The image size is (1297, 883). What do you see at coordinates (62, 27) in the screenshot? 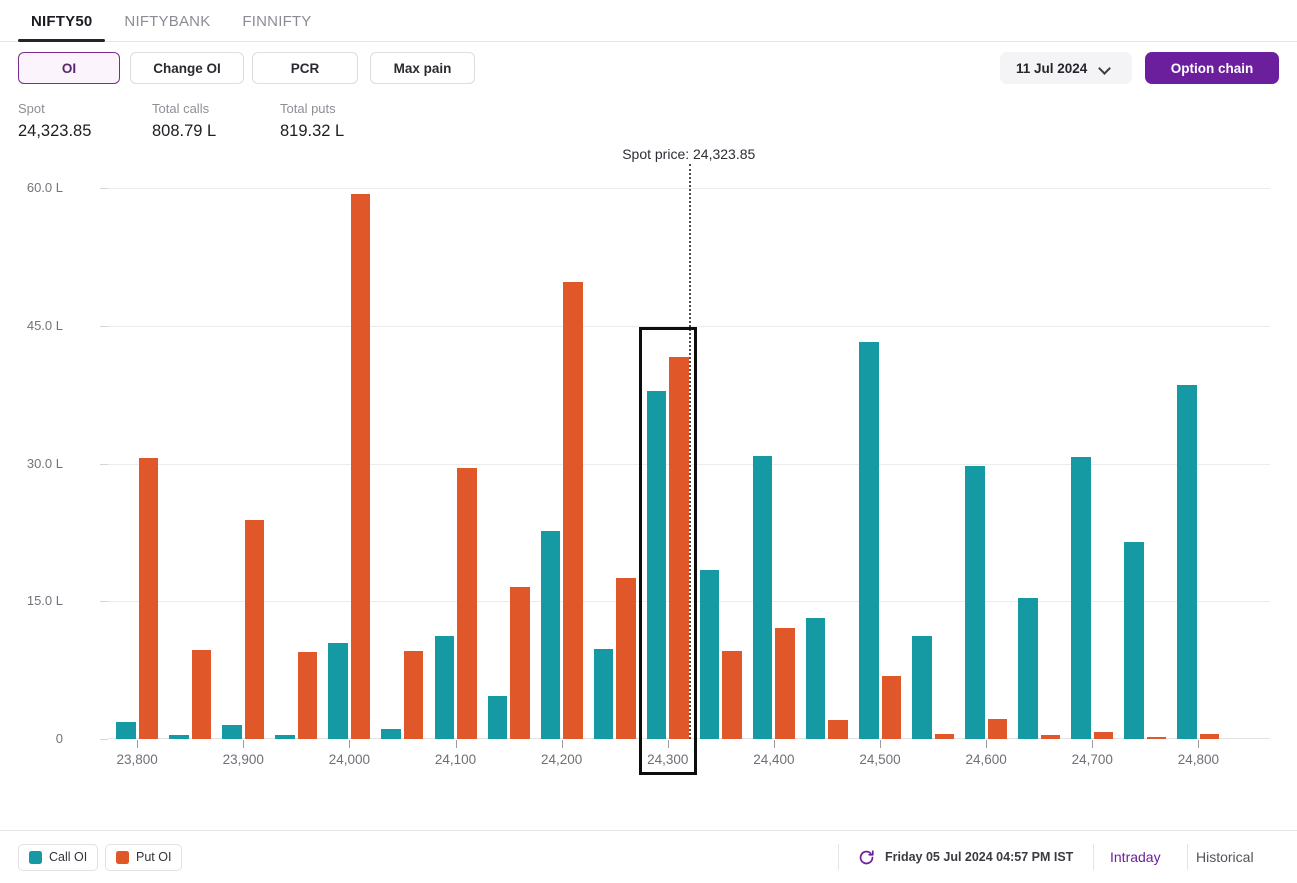
I see `tab-nifty50: NIFTY50` at bounding box center [62, 27].